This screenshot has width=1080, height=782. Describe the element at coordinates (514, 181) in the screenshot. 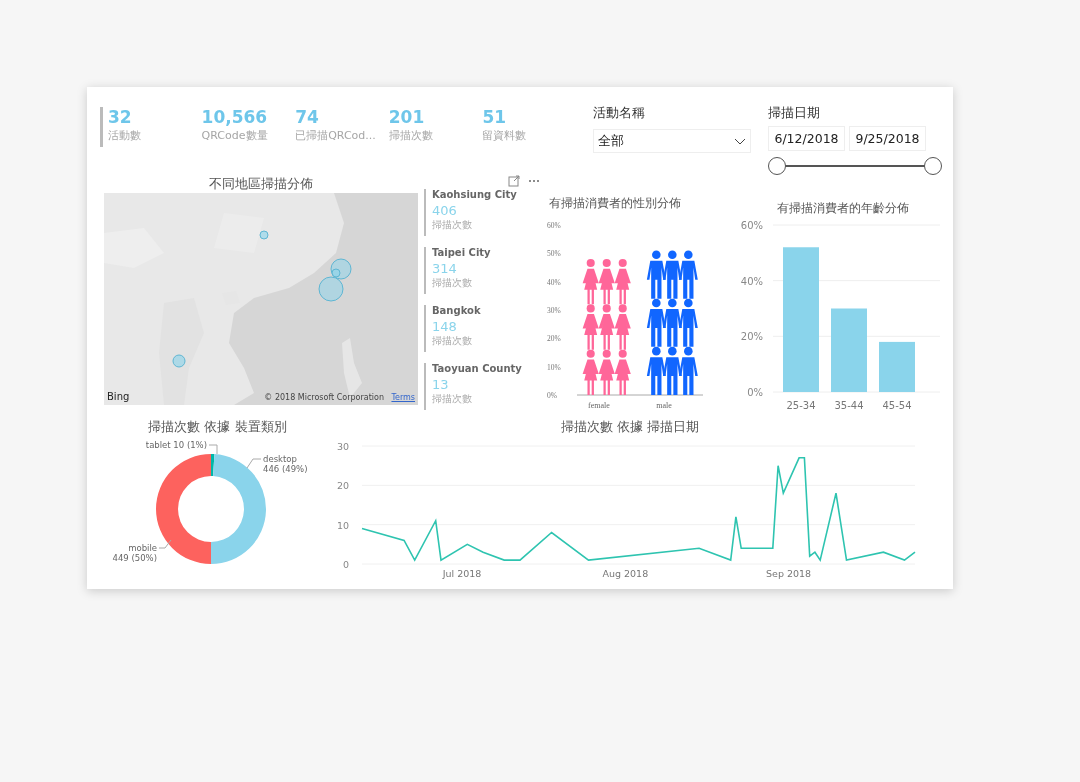

I see `focus-mode-icon` at that location.